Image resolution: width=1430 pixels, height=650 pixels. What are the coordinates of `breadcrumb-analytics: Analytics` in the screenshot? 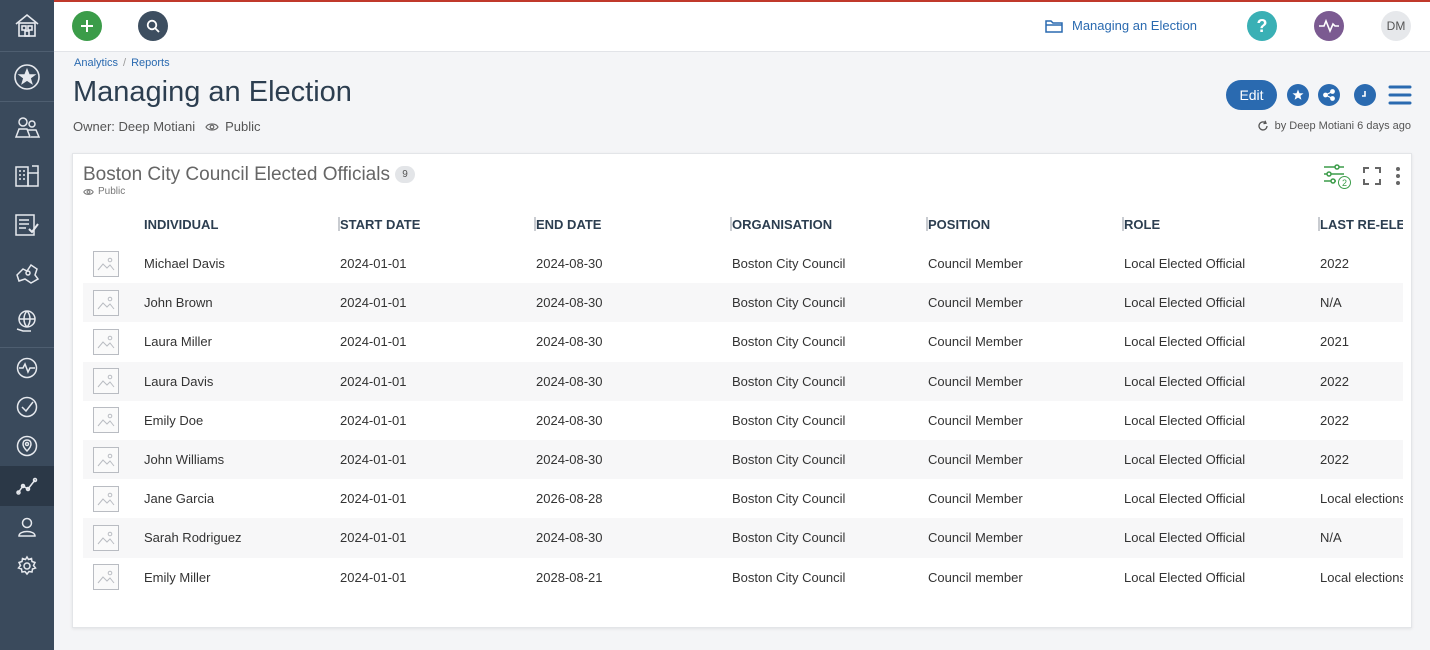 It's located at (96, 63).